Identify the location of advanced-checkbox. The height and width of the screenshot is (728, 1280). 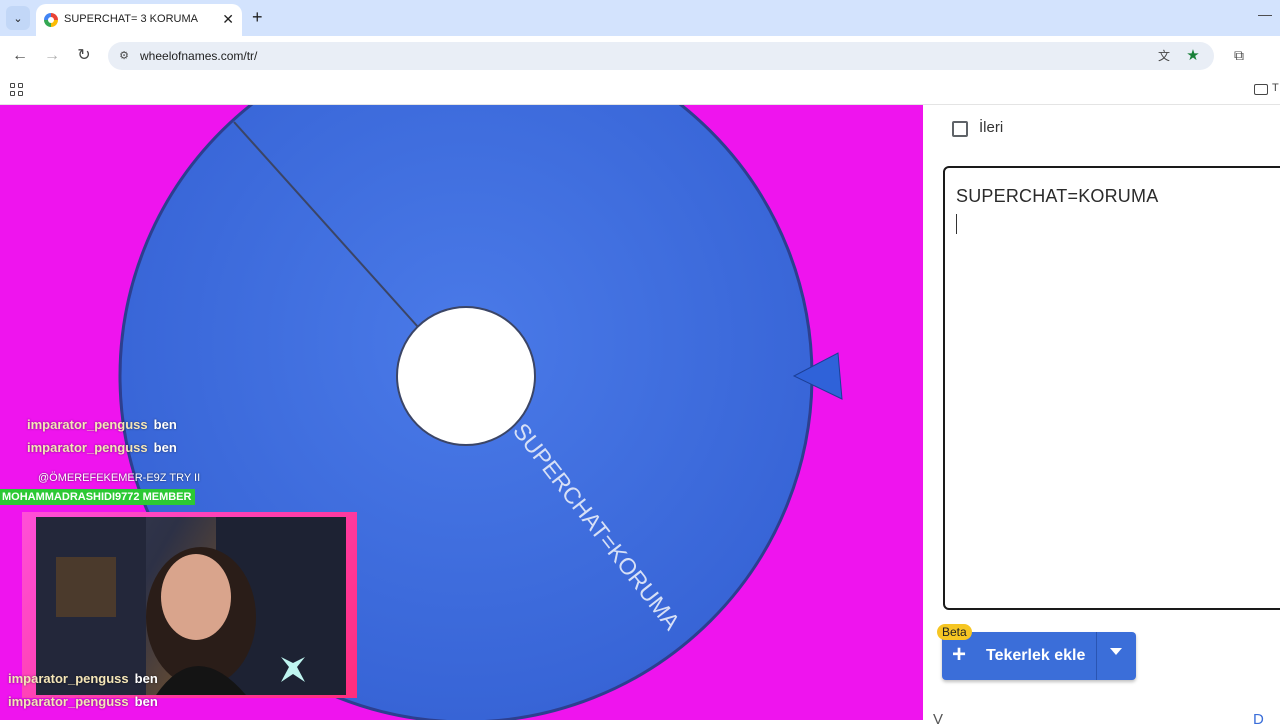
(960, 129).